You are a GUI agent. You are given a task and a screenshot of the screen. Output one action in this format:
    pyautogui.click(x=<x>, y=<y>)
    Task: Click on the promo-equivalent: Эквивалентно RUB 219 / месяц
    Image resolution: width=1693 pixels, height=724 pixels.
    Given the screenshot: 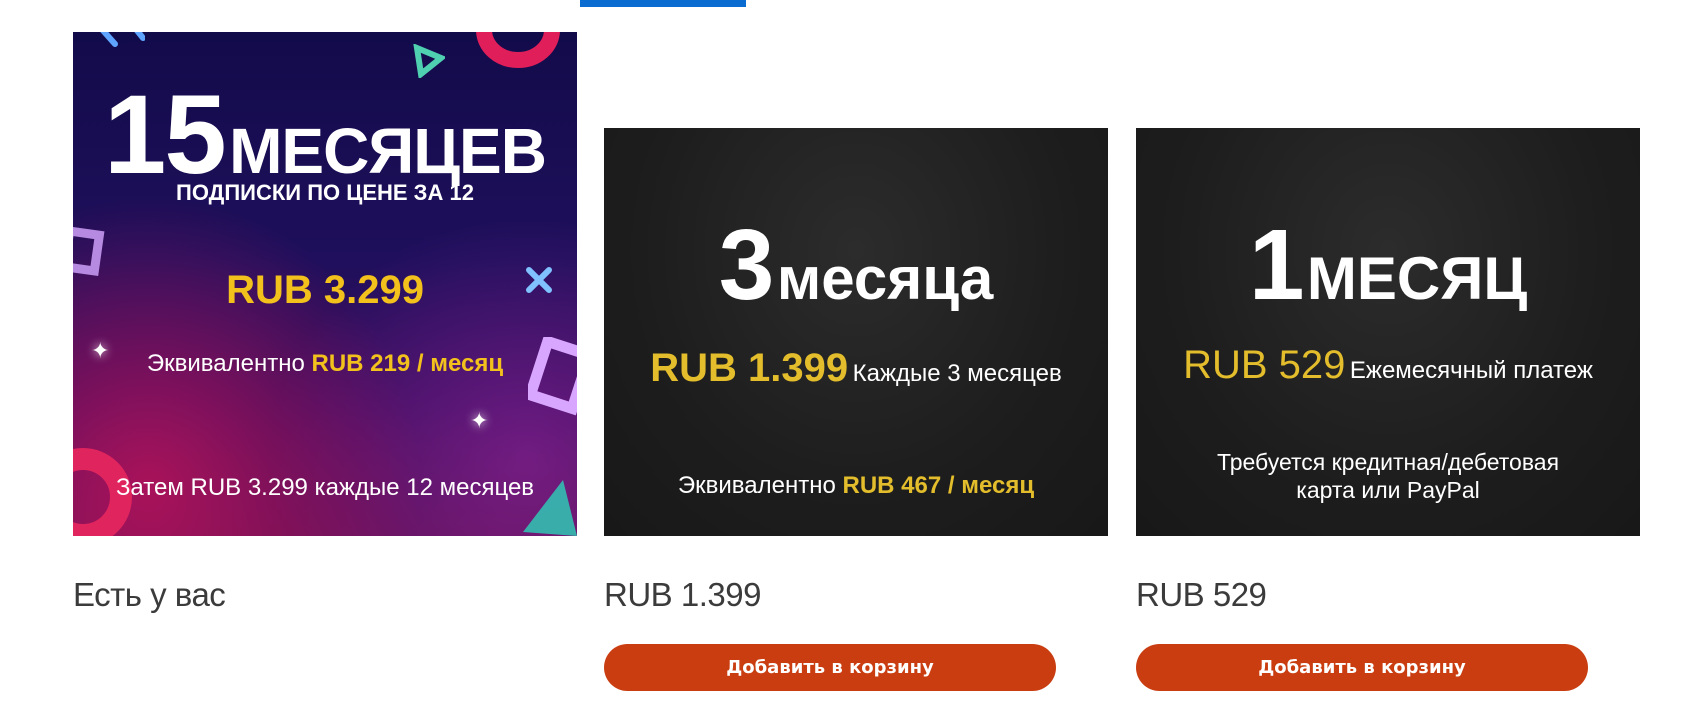 What is the action you would take?
    pyautogui.click(x=325, y=364)
    